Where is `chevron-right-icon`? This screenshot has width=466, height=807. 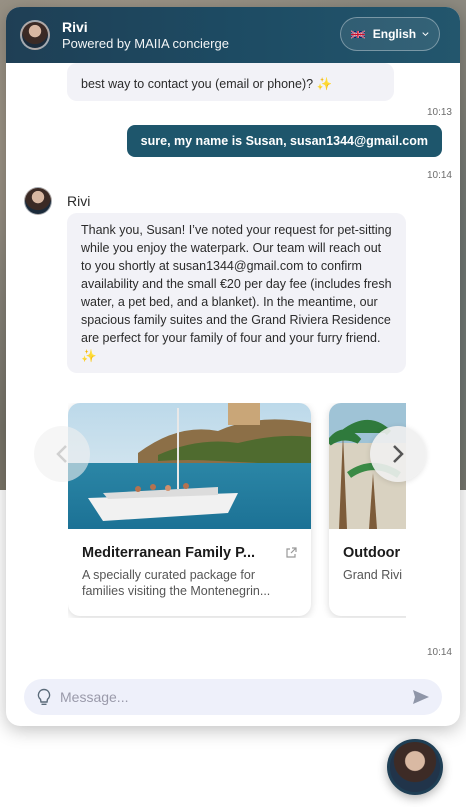 chevron-right-icon is located at coordinates (398, 454).